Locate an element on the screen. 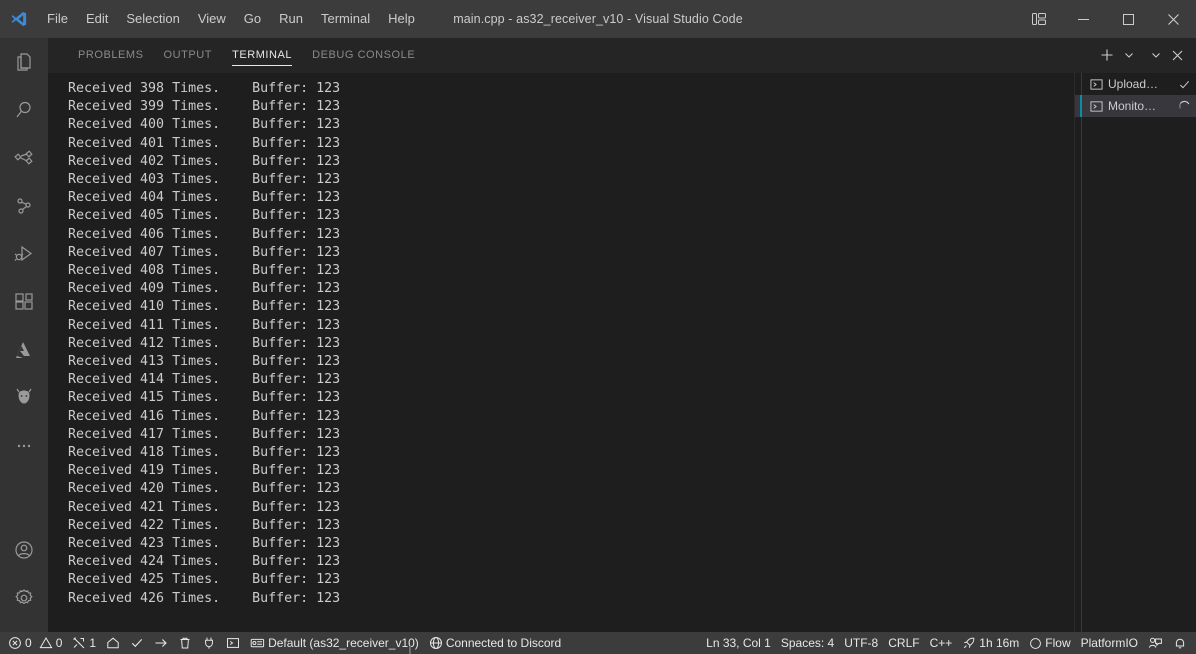  sidebar-item-search is located at coordinates (24, 110).